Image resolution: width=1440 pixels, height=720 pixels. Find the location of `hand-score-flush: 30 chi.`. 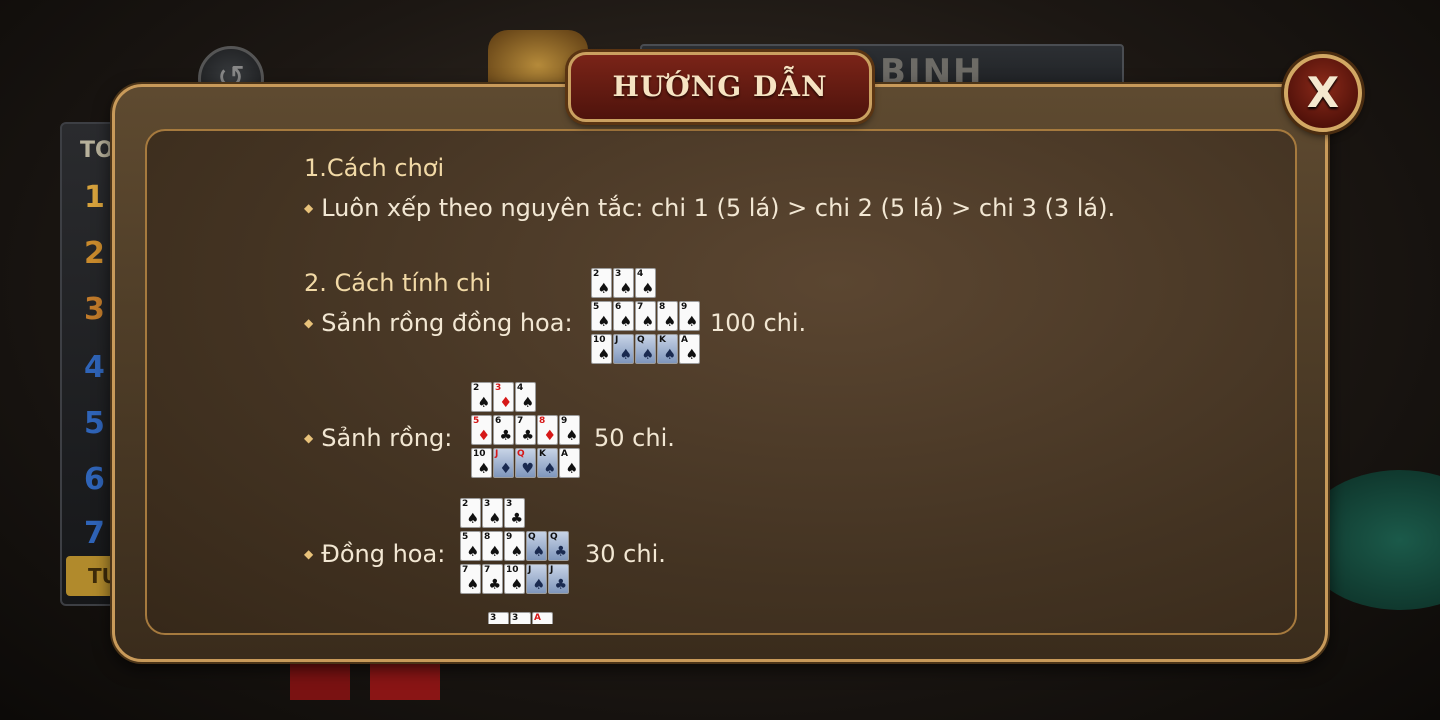

hand-score-flush: 30 chi. is located at coordinates (625, 554).